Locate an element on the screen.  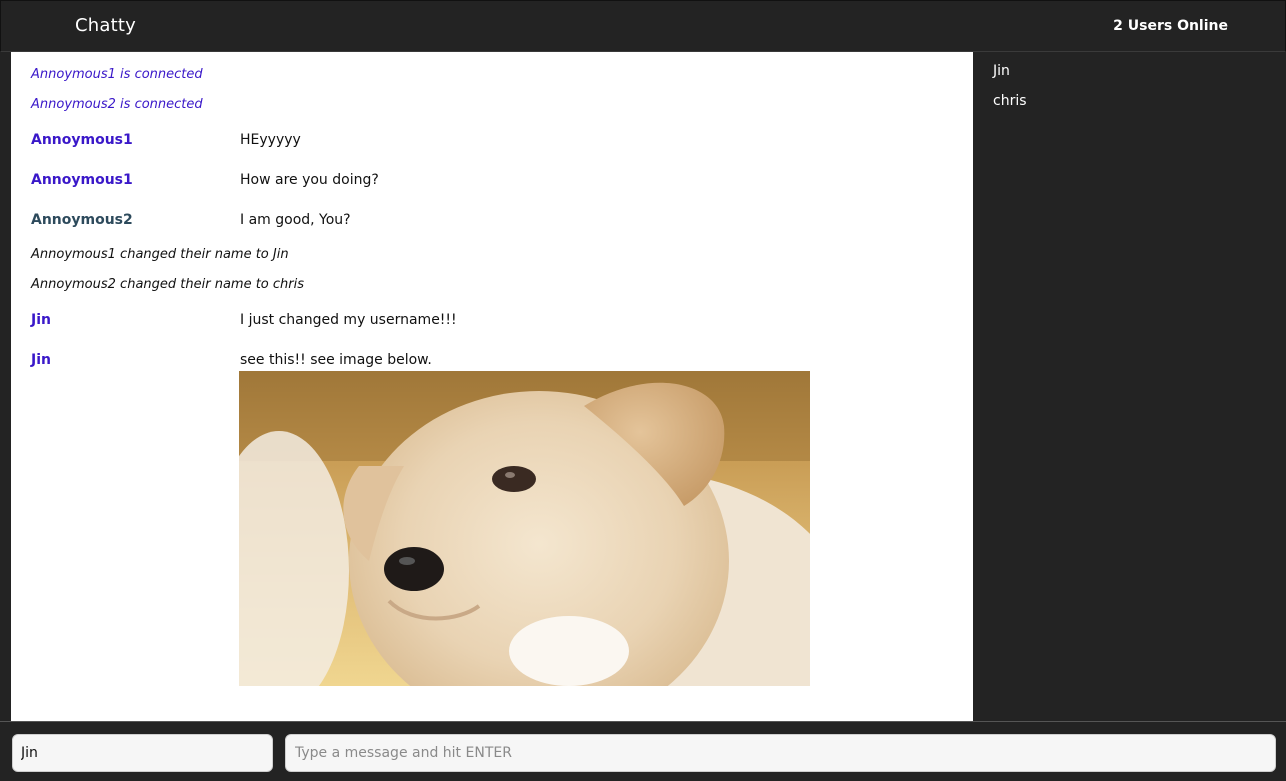
username-input is located at coordinates (142, 753).